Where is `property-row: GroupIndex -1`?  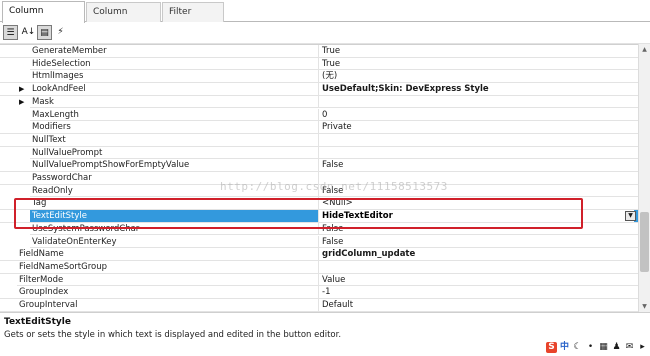 property-row: GroupIndex -1 is located at coordinates (319, 292).